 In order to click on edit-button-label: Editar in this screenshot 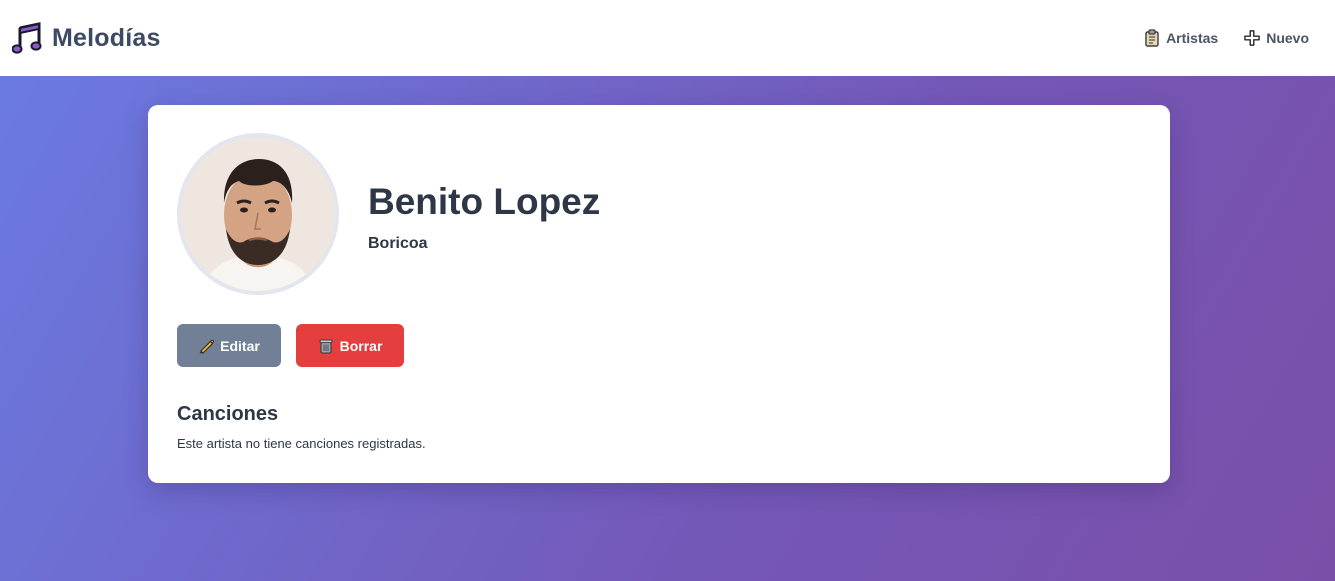, I will do `click(240, 345)`.